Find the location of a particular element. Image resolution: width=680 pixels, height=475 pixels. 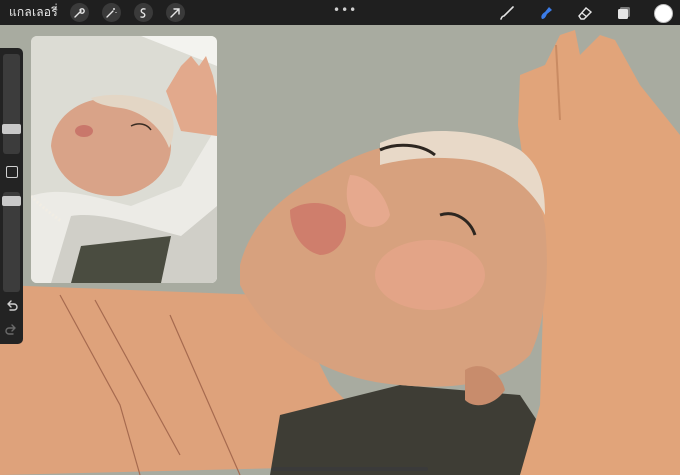

more-options-button: ••• is located at coordinates (345, 10).